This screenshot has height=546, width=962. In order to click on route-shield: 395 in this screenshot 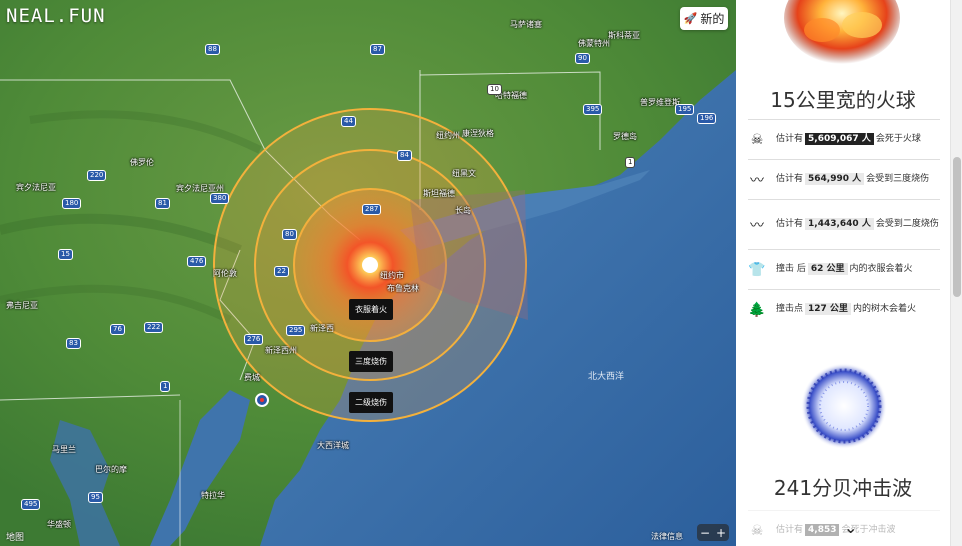, I will do `click(593, 109)`.